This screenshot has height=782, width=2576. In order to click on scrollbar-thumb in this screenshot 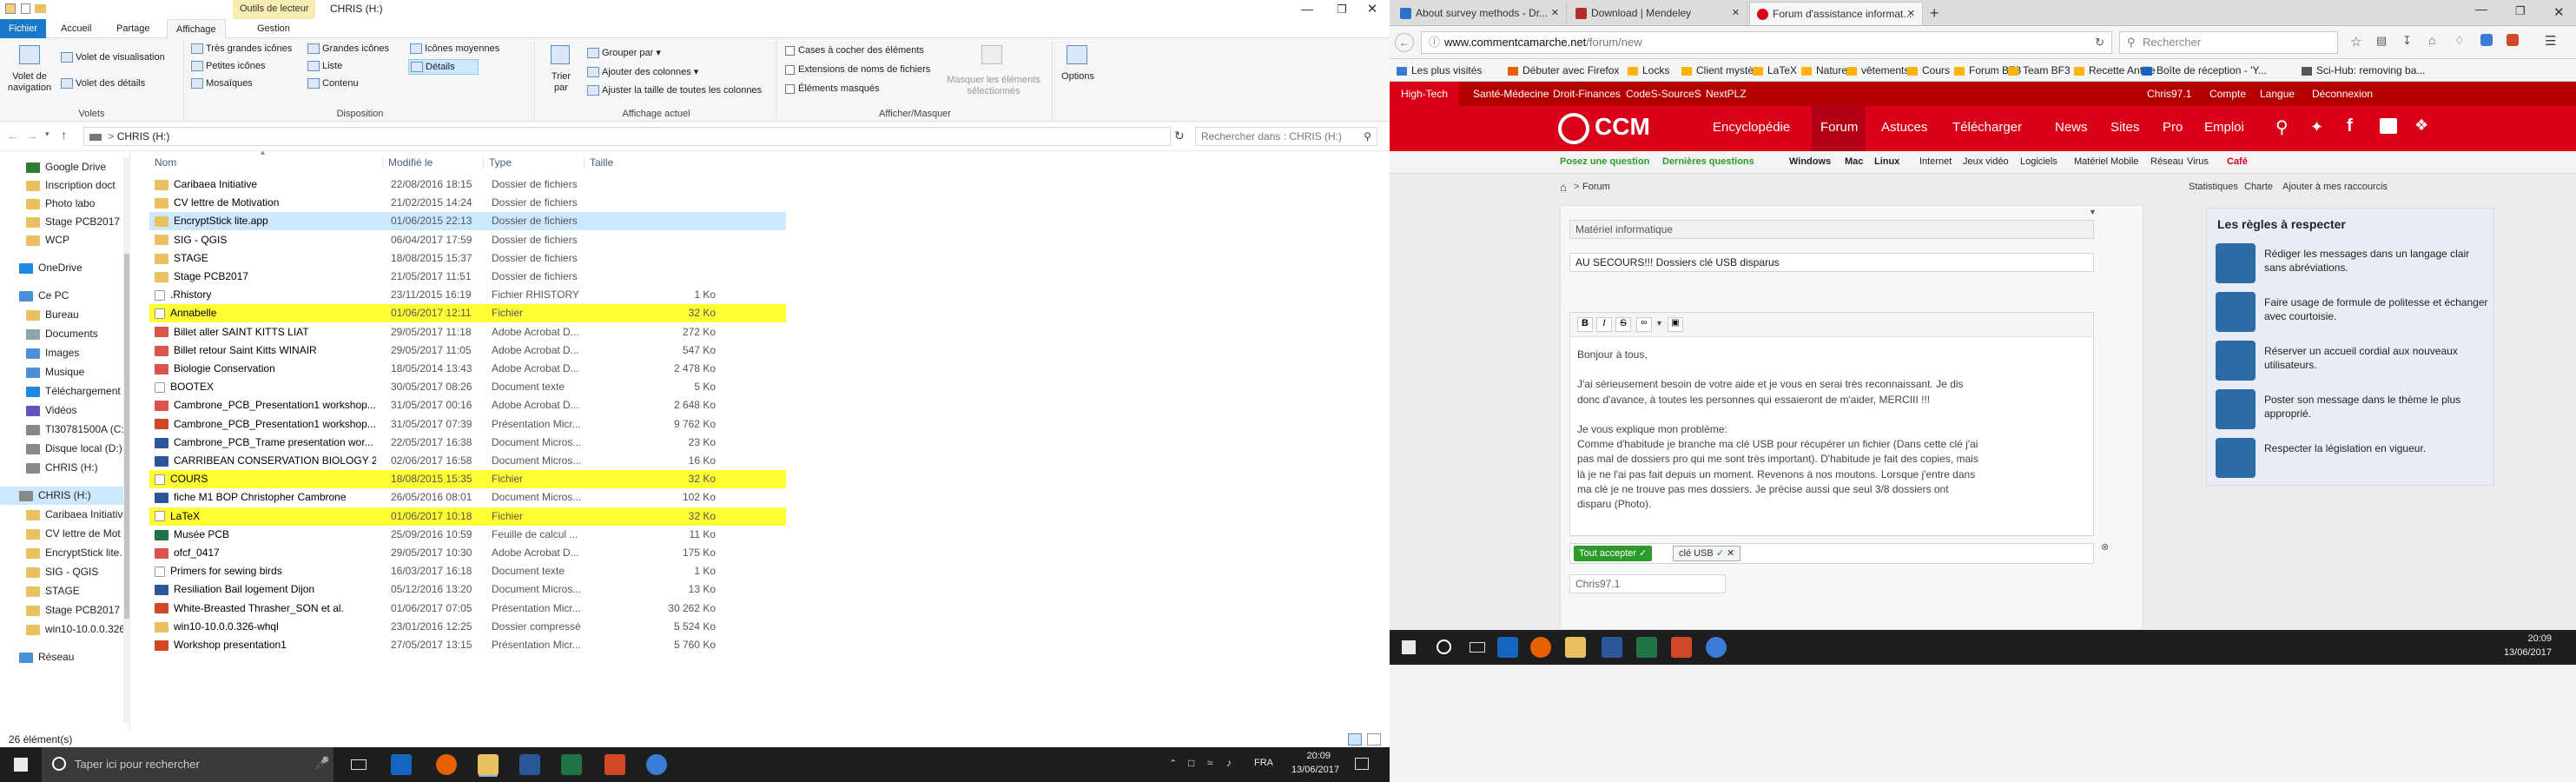, I will do `click(127, 436)`.